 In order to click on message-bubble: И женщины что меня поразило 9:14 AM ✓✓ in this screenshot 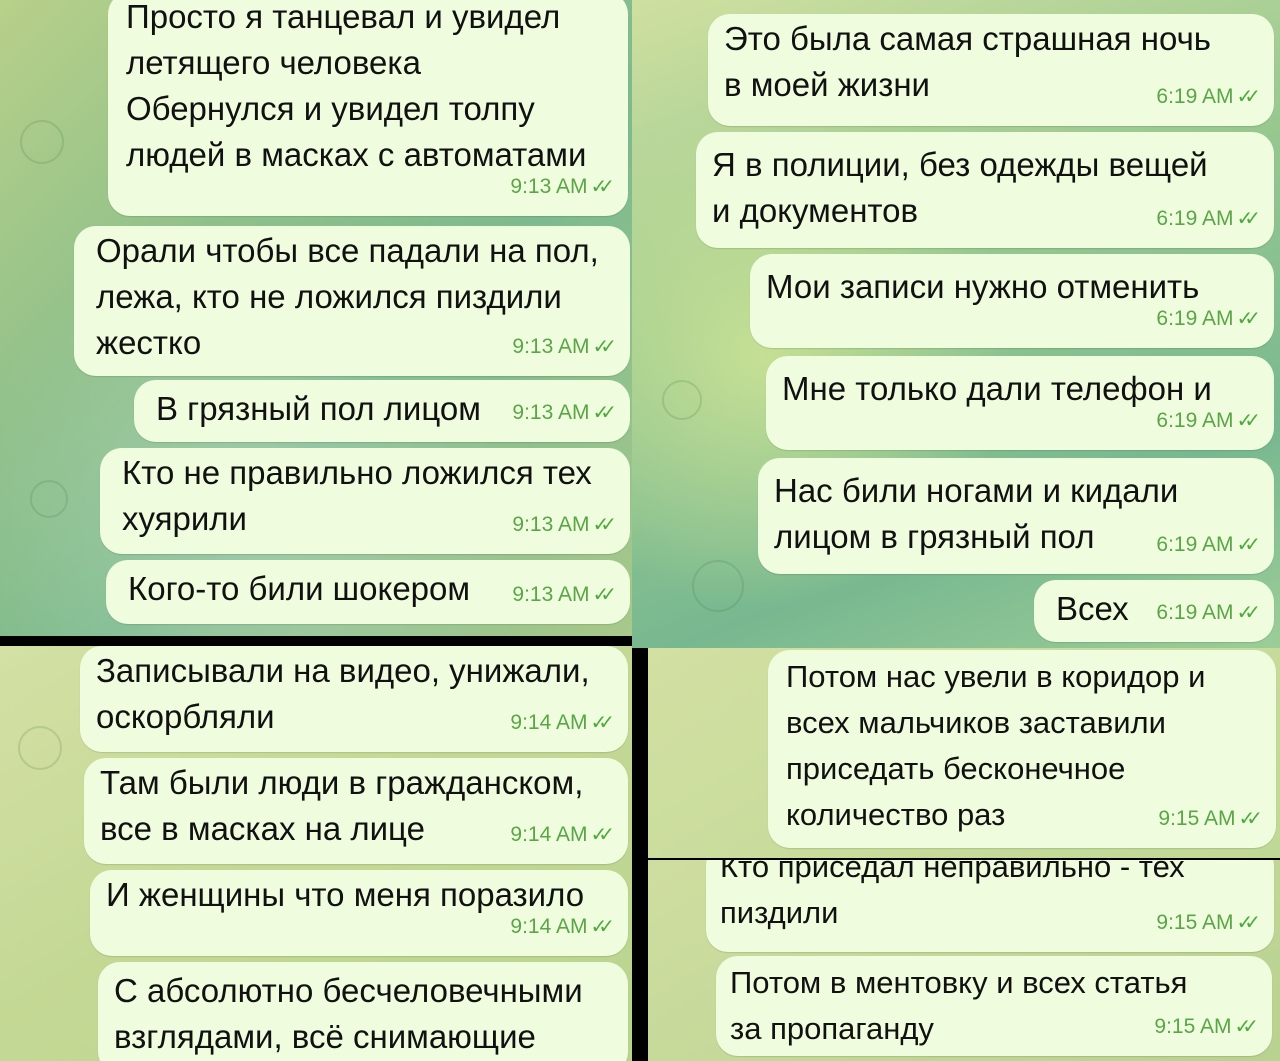, I will do `click(359, 913)`.